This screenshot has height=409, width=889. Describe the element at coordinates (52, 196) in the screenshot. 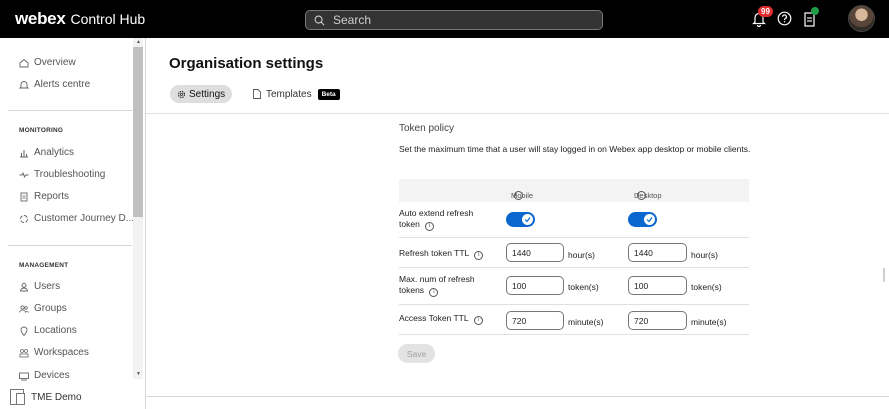

I see `sidebar-item-label: Reports` at that location.